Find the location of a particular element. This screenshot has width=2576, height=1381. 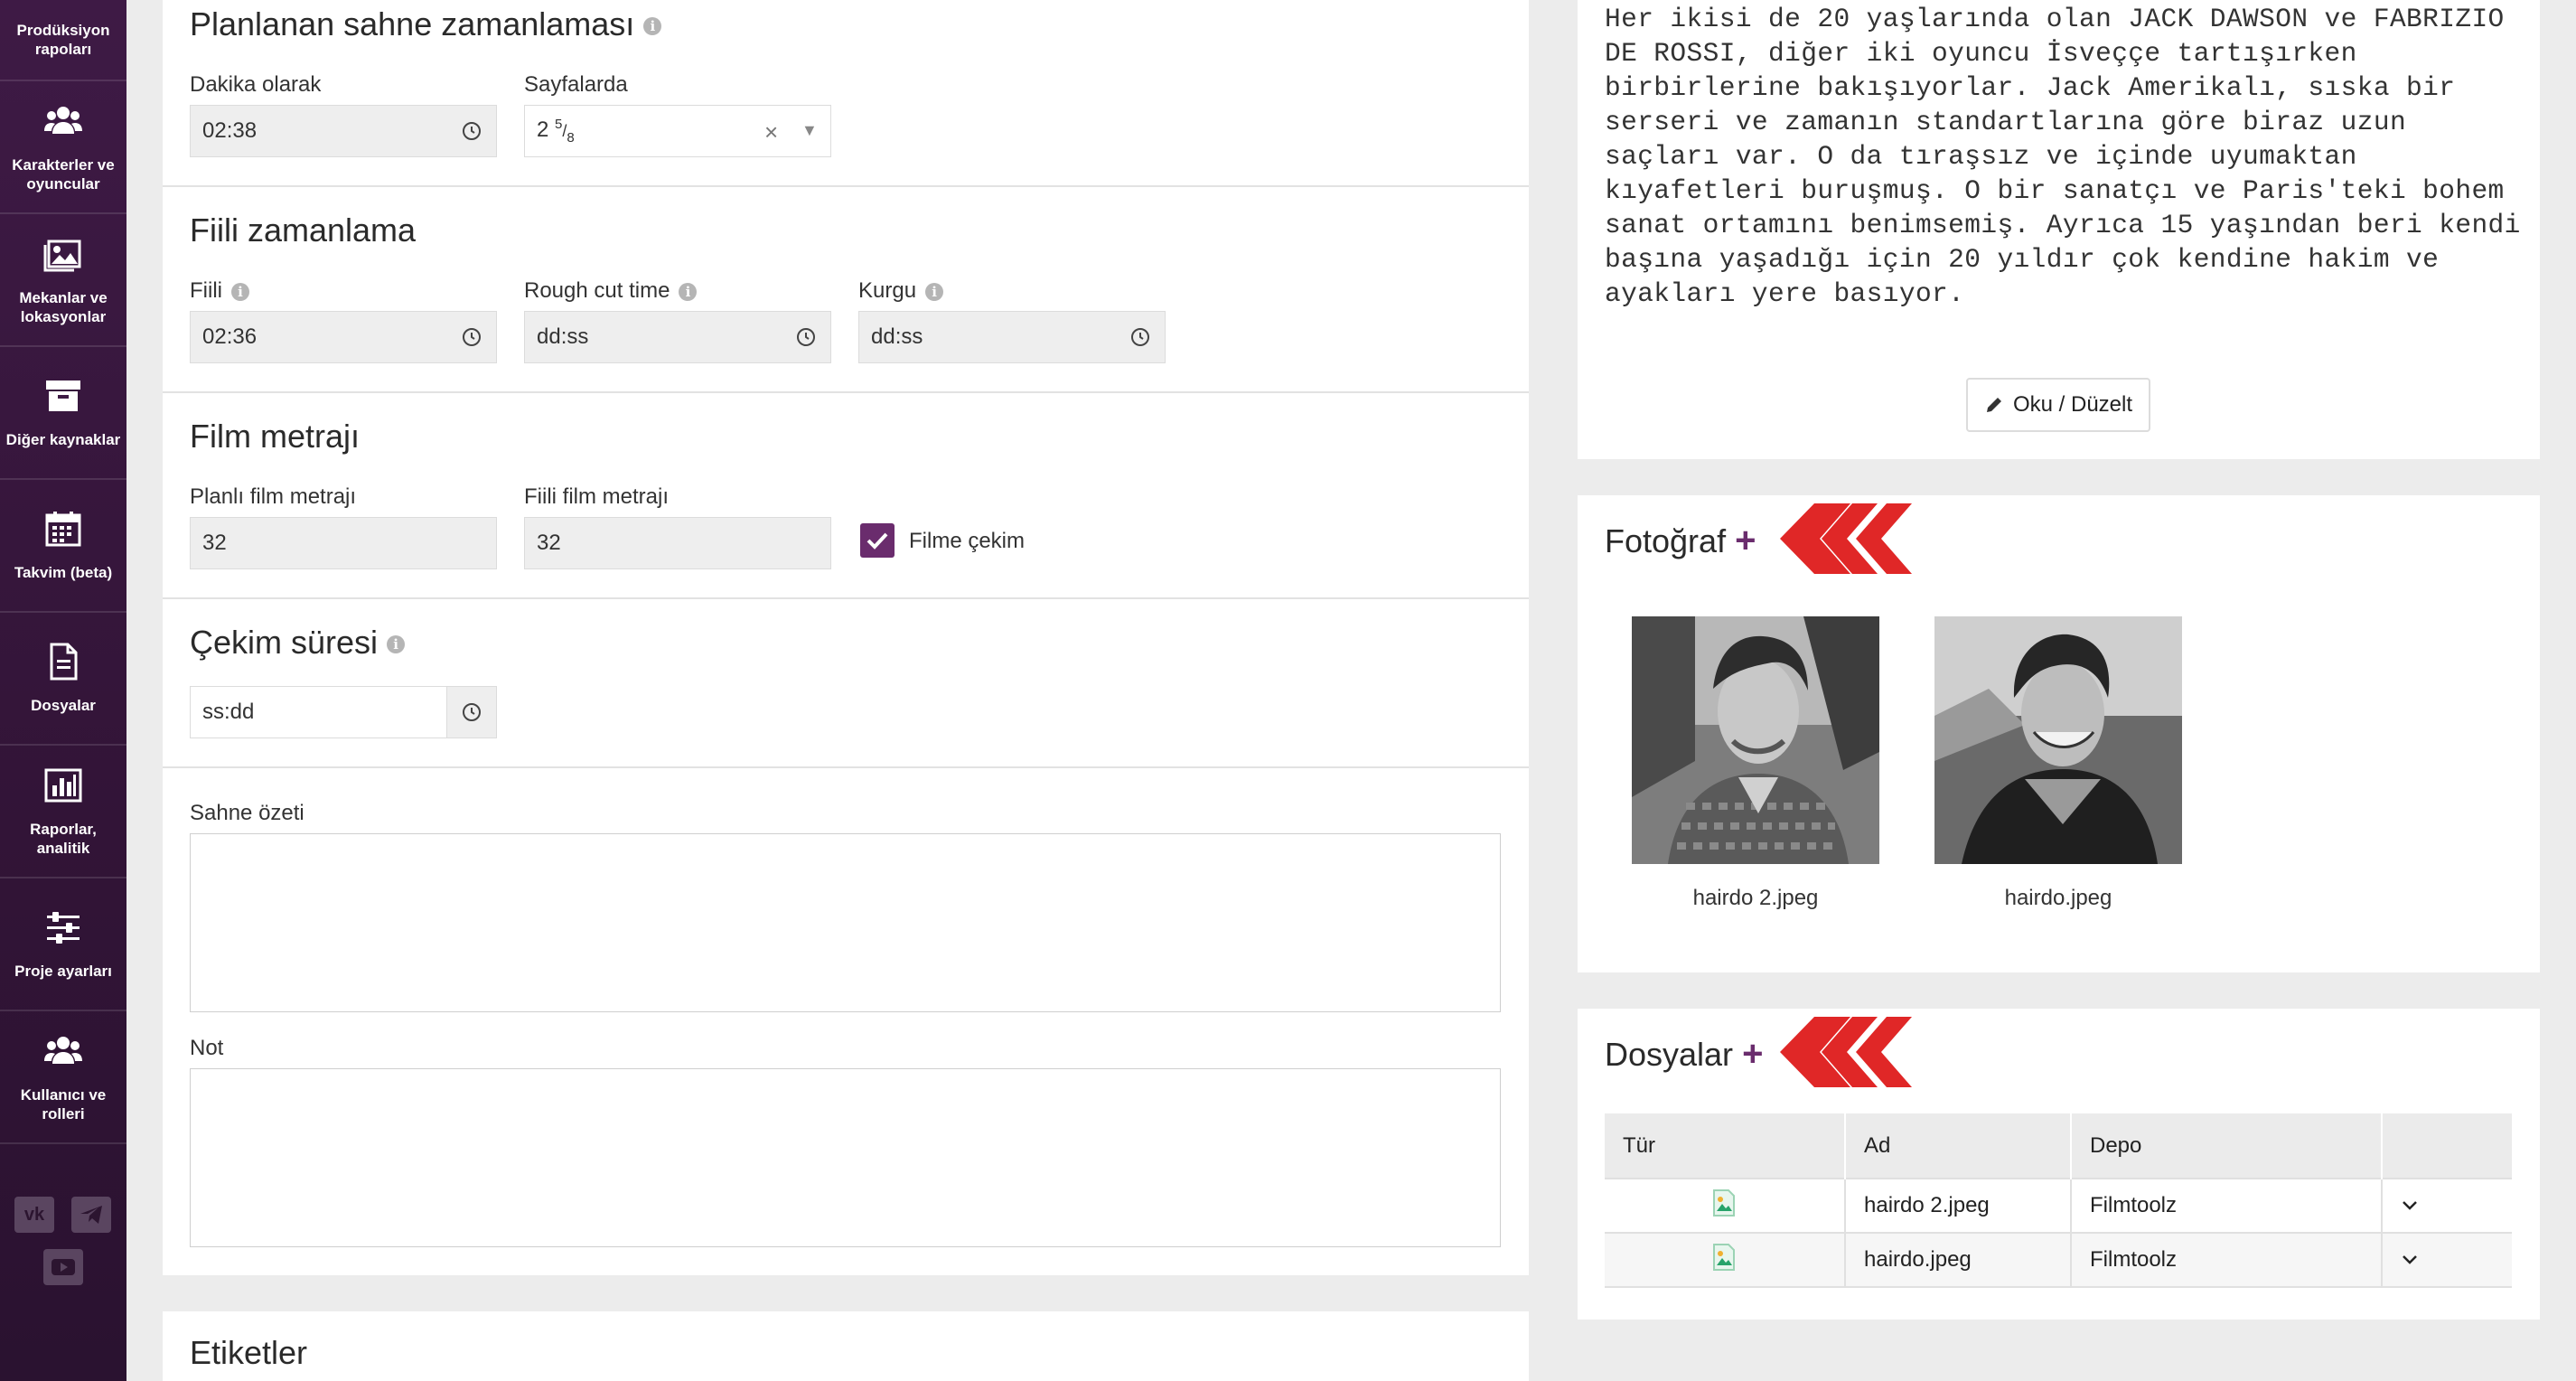

planned-footage-value: 32 is located at coordinates (214, 543).